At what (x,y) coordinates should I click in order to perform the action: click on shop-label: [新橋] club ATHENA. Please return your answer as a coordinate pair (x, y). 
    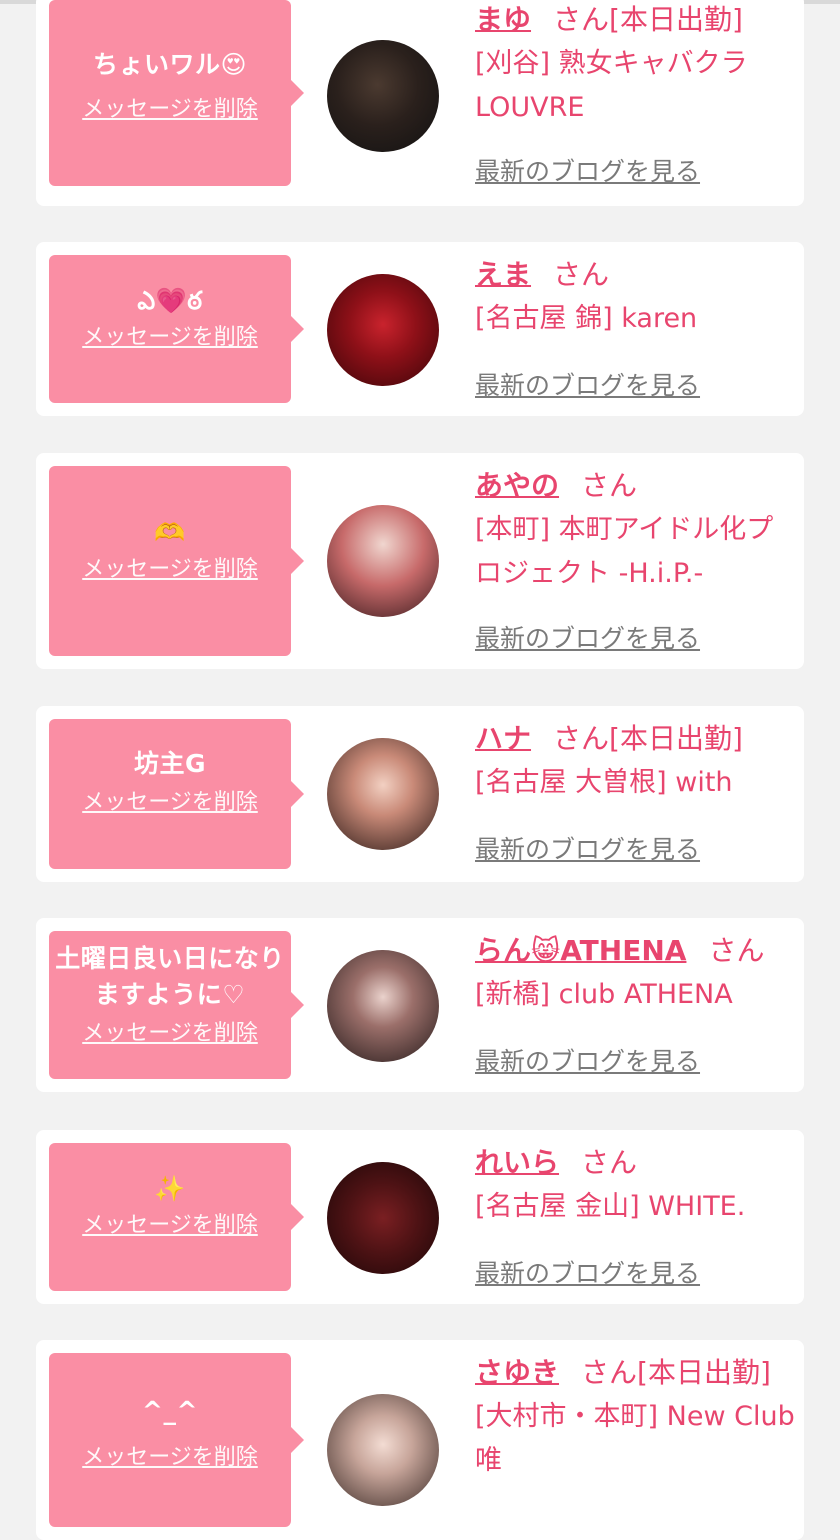
    Looking at the image, I should click on (604, 994).